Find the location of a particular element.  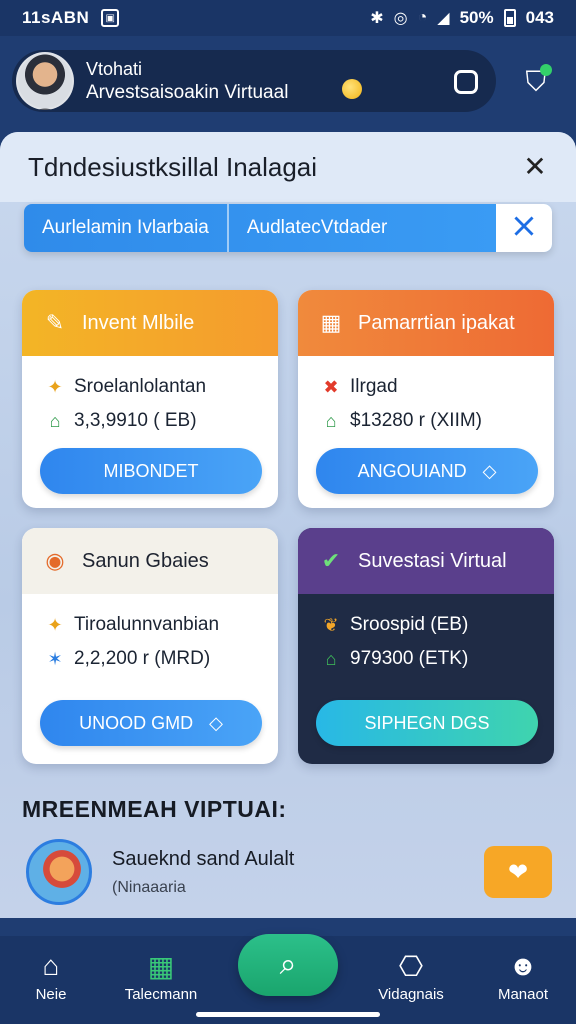

profile-subtitle: Arvestsaisoakin Virtuaal is located at coordinates (187, 92).